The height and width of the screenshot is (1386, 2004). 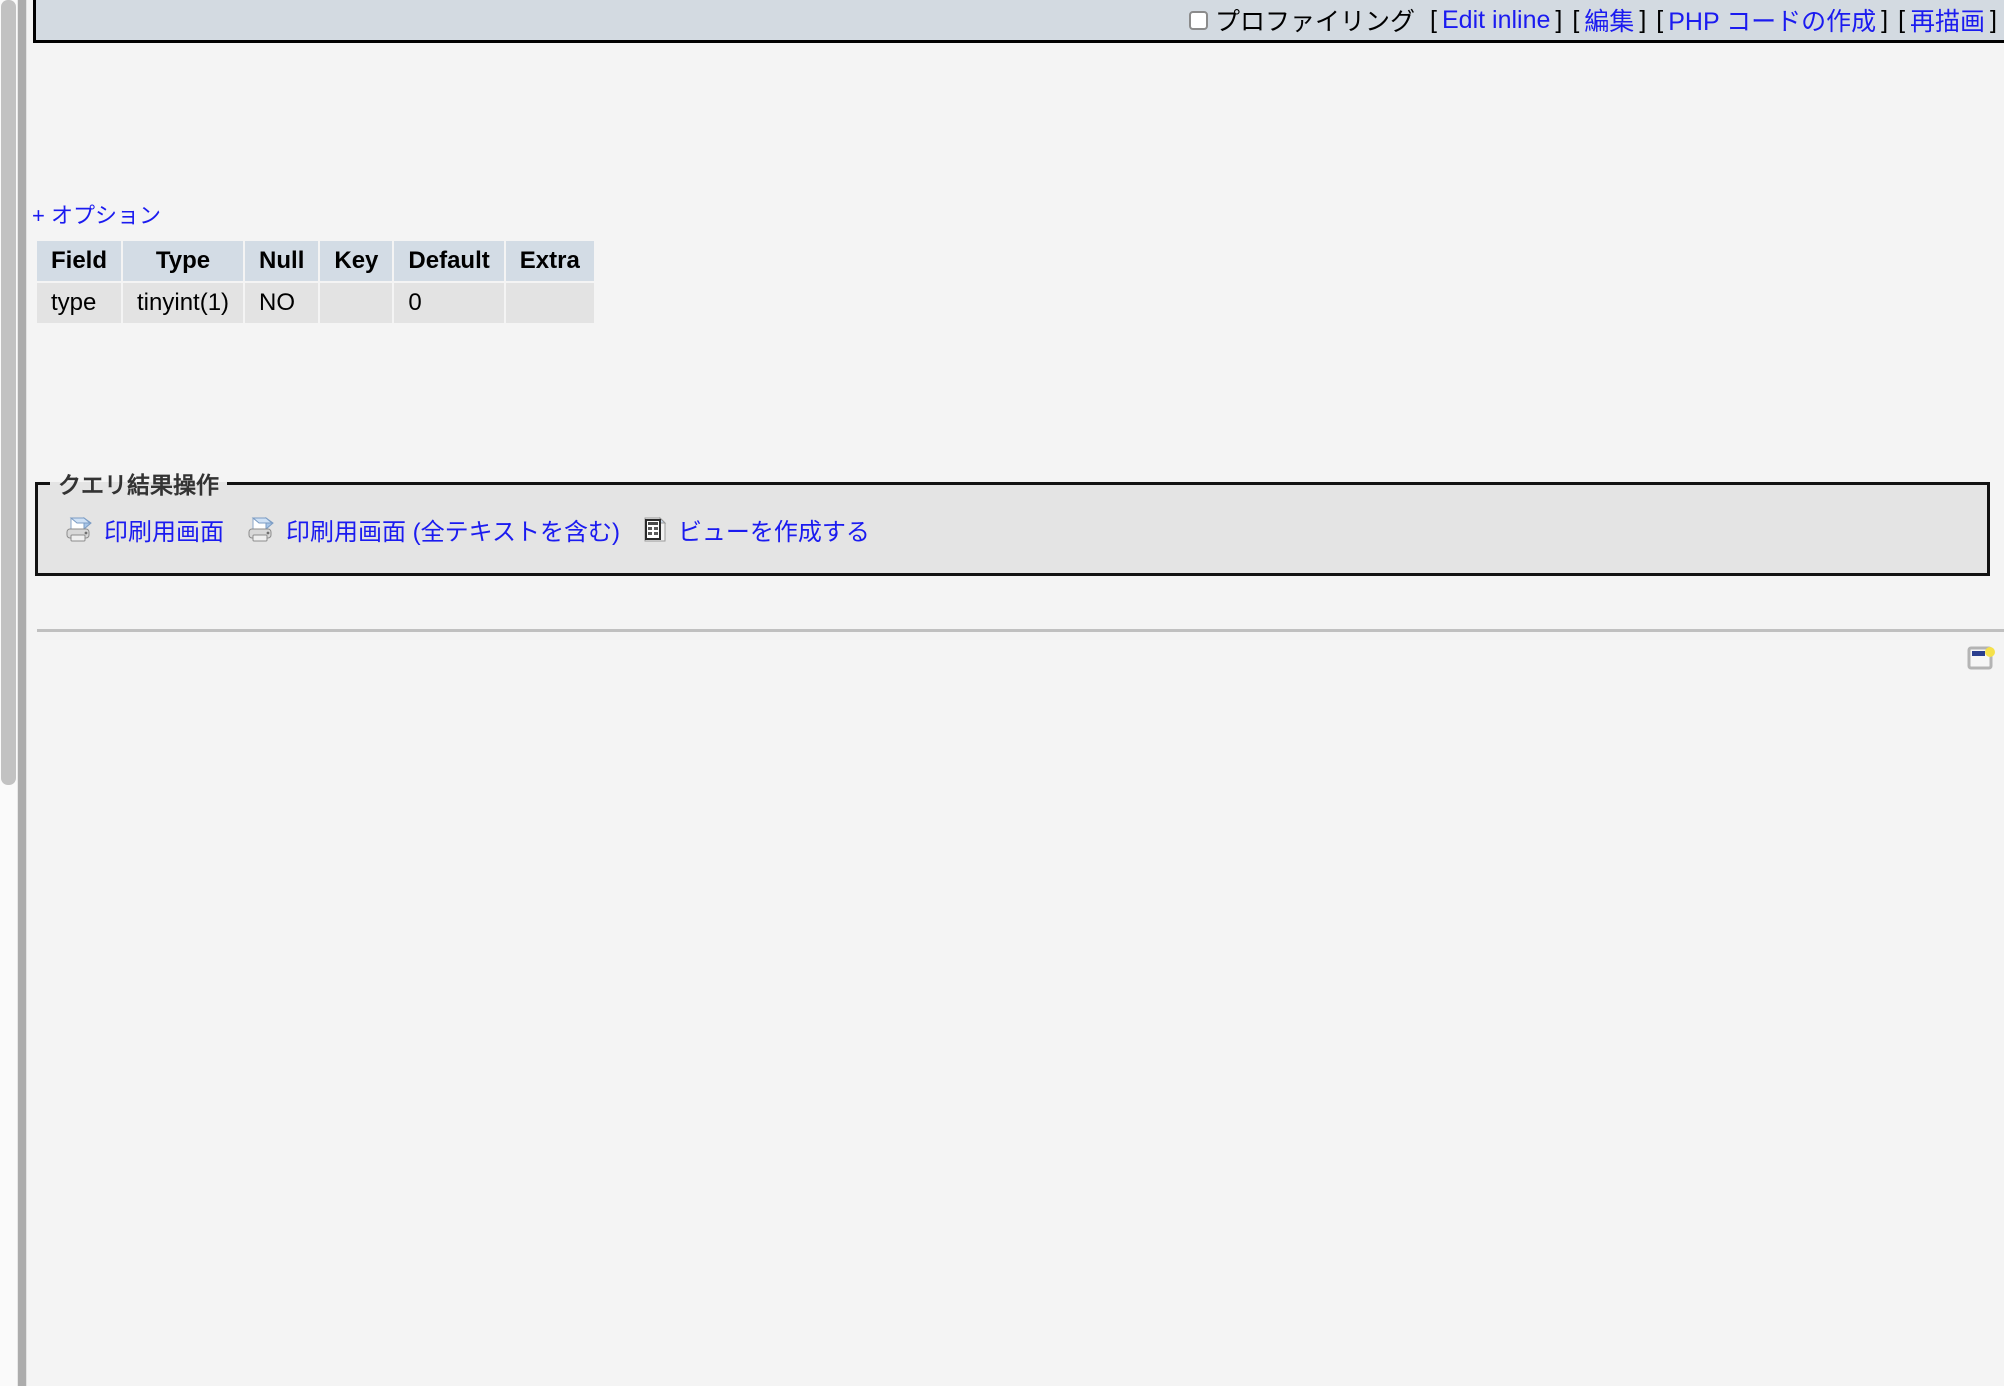 I want to click on profiling-checkbox, so click(x=1199, y=20).